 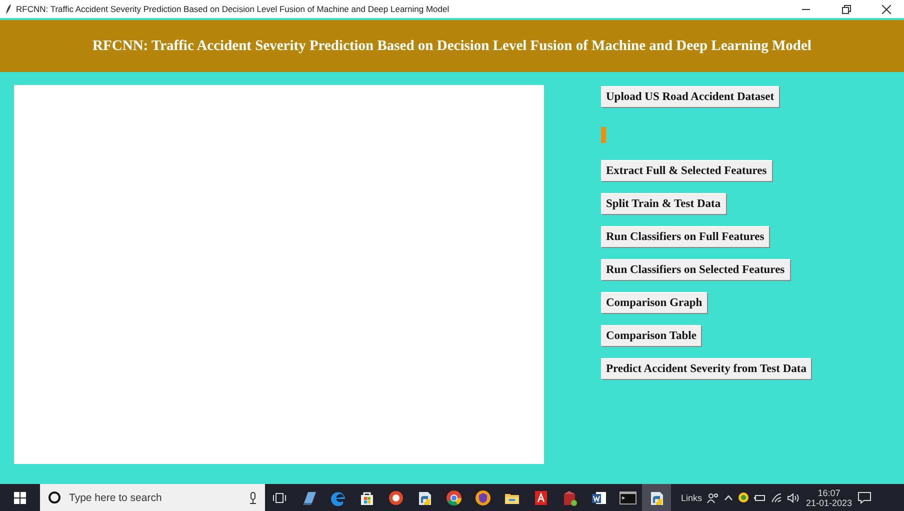 What do you see at coordinates (279, 497) in the screenshot?
I see `task-view-icon` at bounding box center [279, 497].